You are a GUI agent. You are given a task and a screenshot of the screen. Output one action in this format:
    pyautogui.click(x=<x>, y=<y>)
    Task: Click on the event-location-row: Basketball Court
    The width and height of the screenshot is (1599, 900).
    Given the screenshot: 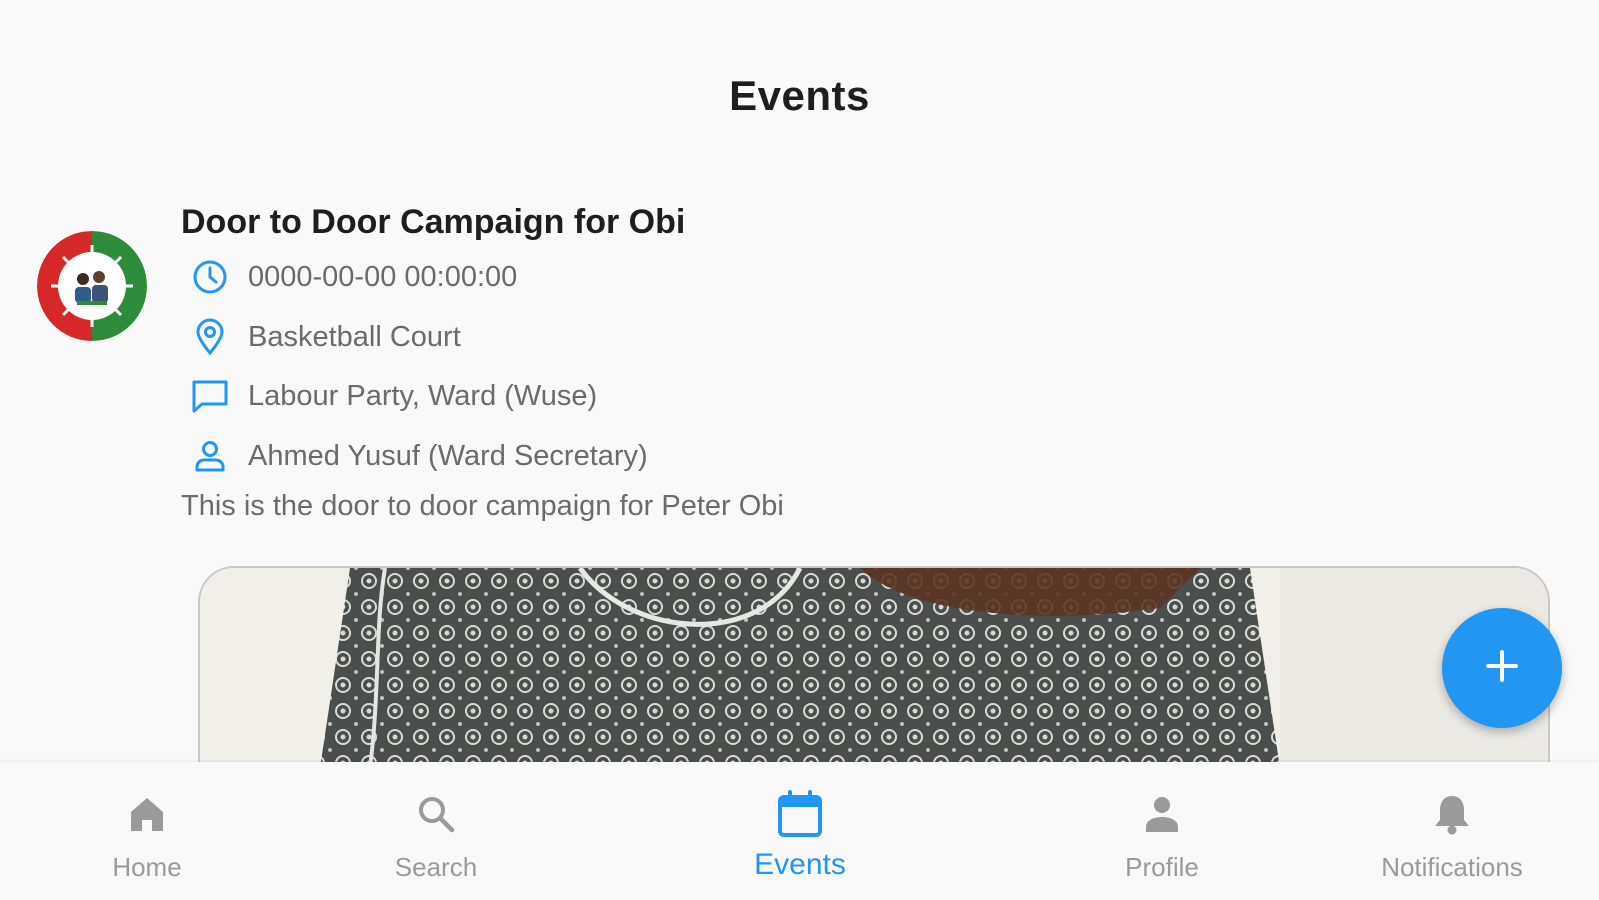 What is the action you would take?
    pyautogui.click(x=324, y=337)
    